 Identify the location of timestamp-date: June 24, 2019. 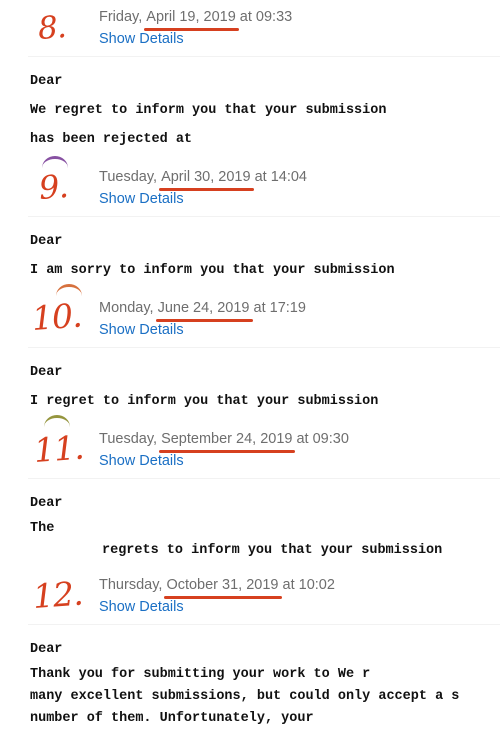
(203, 308).